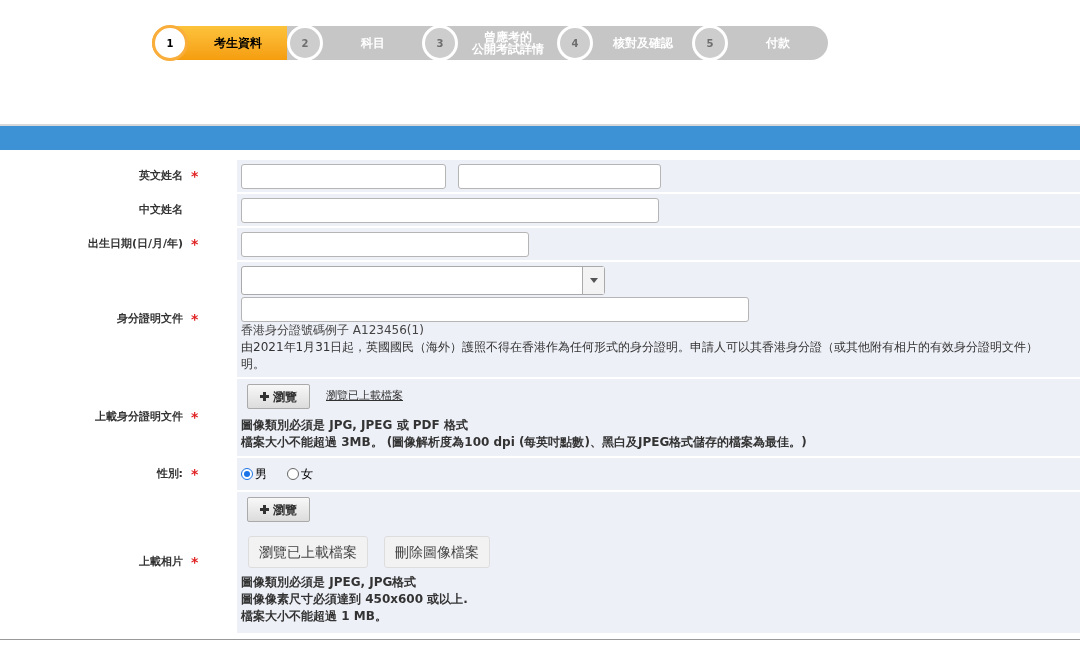  Describe the element at coordinates (169, 473) in the screenshot. I see `field-label: 性別:` at that location.